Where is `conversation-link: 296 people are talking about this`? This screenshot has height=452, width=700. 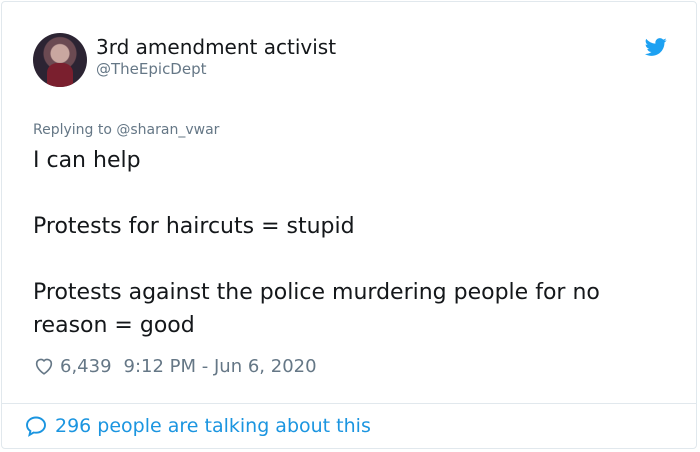 conversation-link: 296 people are talking about this is located at coordinates (197, 426).